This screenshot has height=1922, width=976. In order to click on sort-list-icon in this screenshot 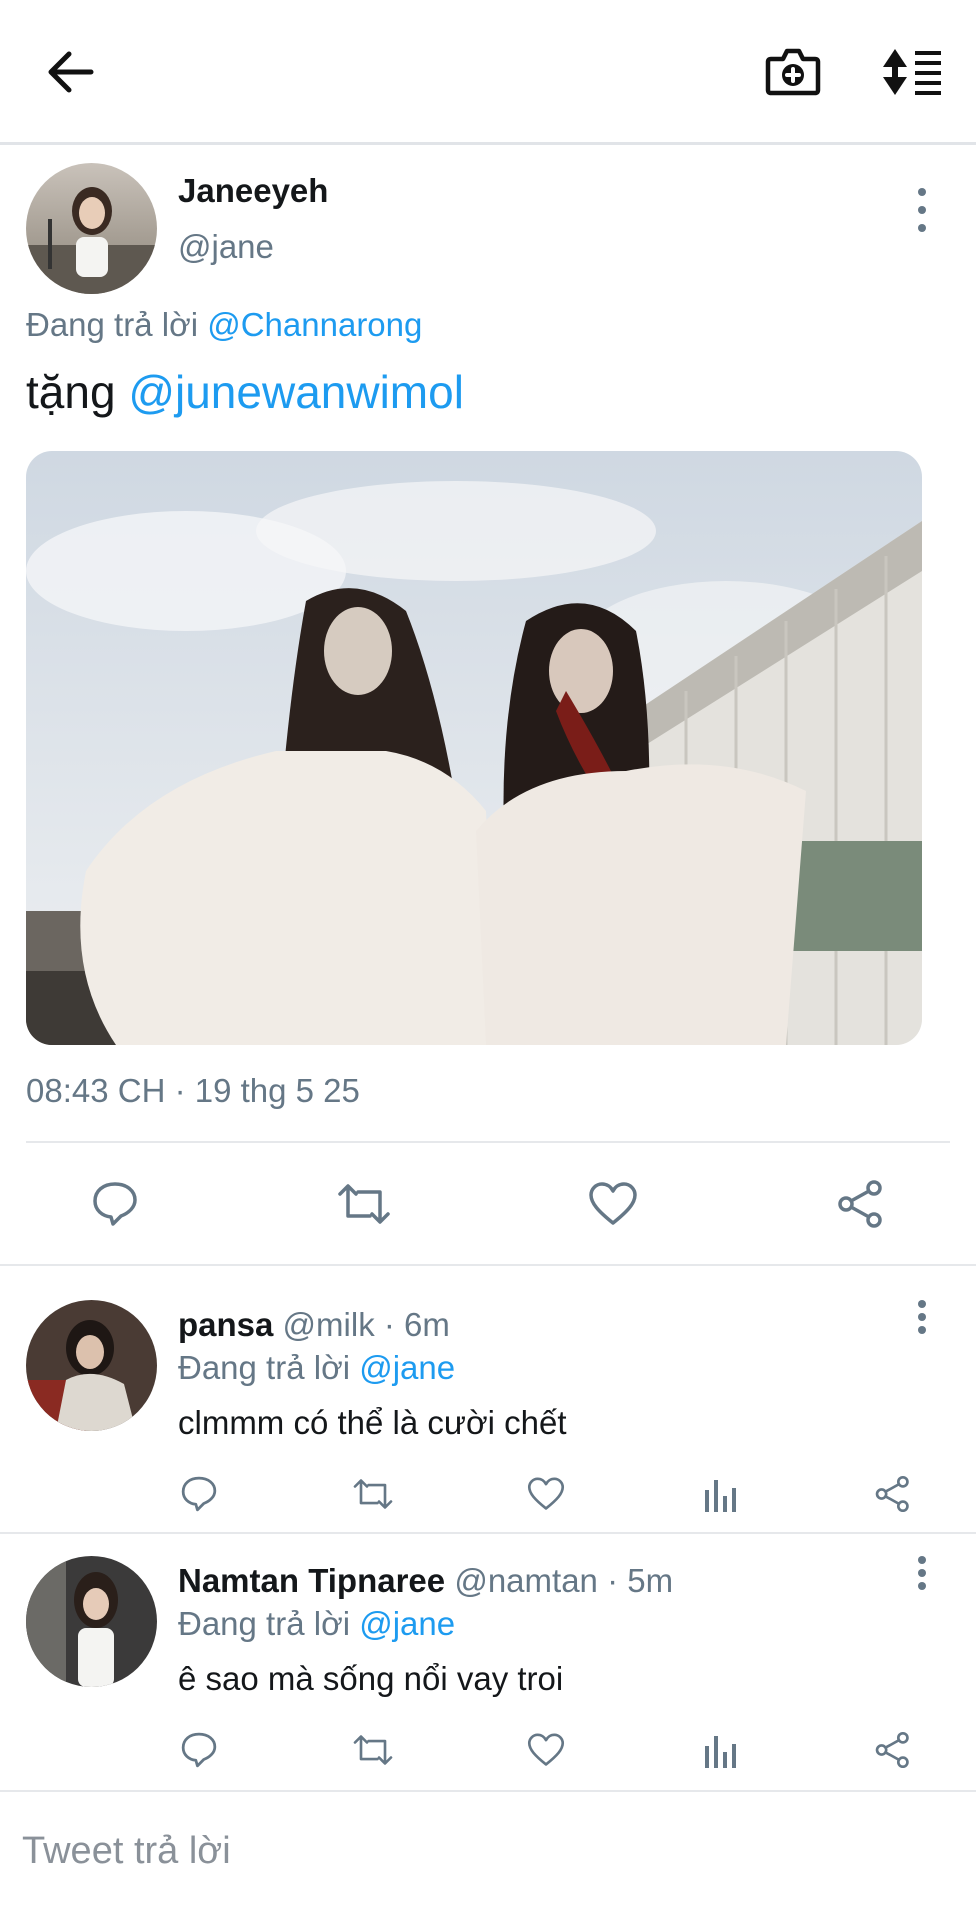, I will do `click(913, 72)`.